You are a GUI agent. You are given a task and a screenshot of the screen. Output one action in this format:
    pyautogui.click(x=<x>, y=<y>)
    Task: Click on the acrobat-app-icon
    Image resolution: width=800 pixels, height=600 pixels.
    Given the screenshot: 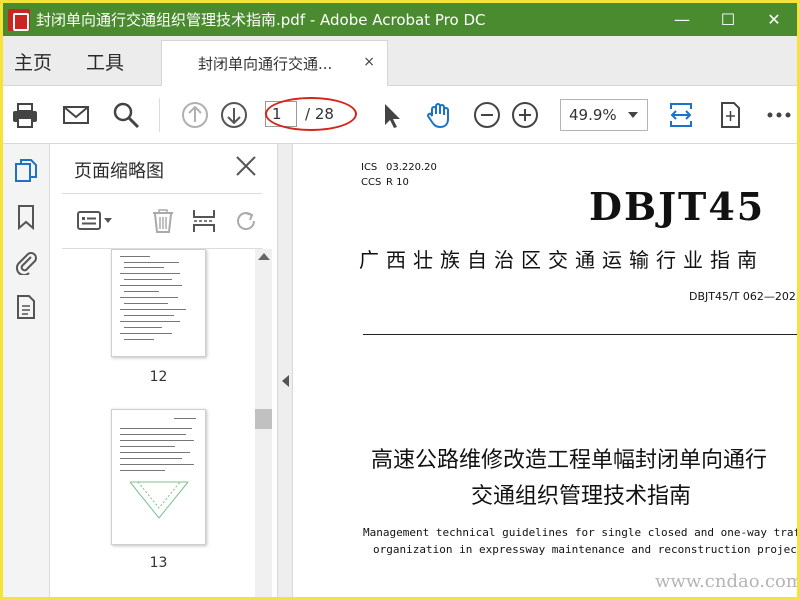 What is the action you would take?
    pyautogui.click(x=19, y=19)
    